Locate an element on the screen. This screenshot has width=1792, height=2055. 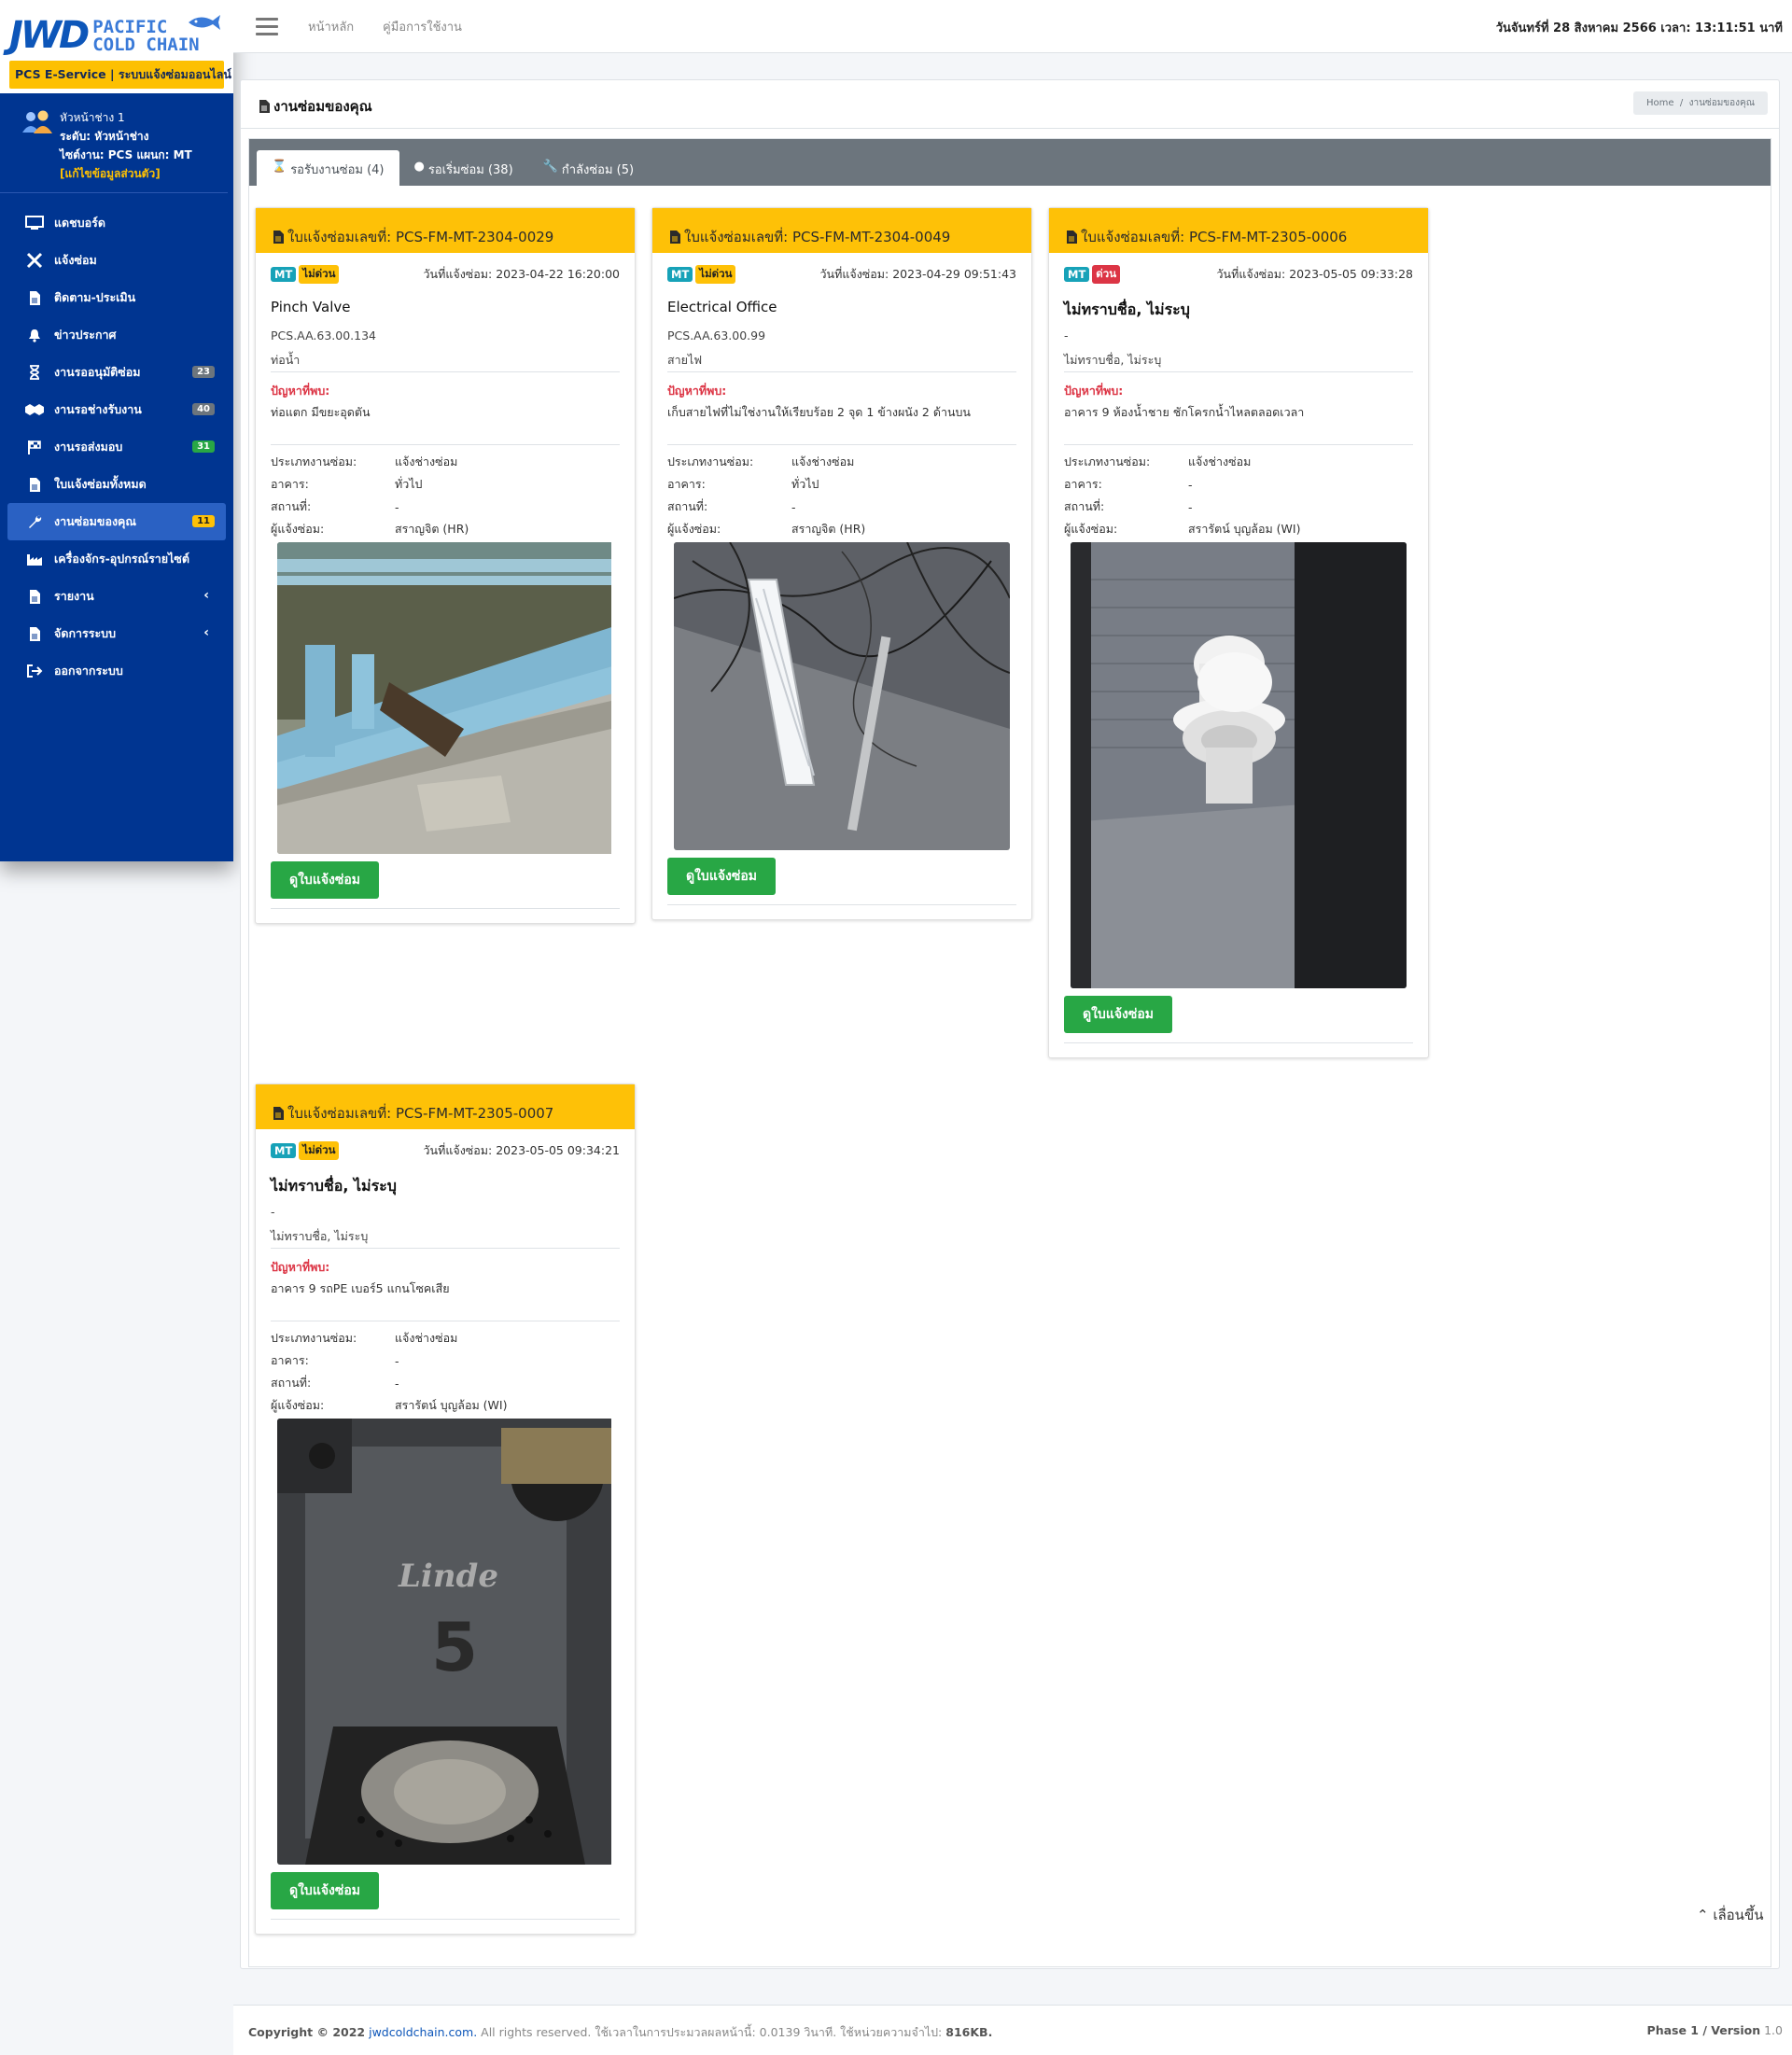
handshake-icon is located at coordinates (34, 409).